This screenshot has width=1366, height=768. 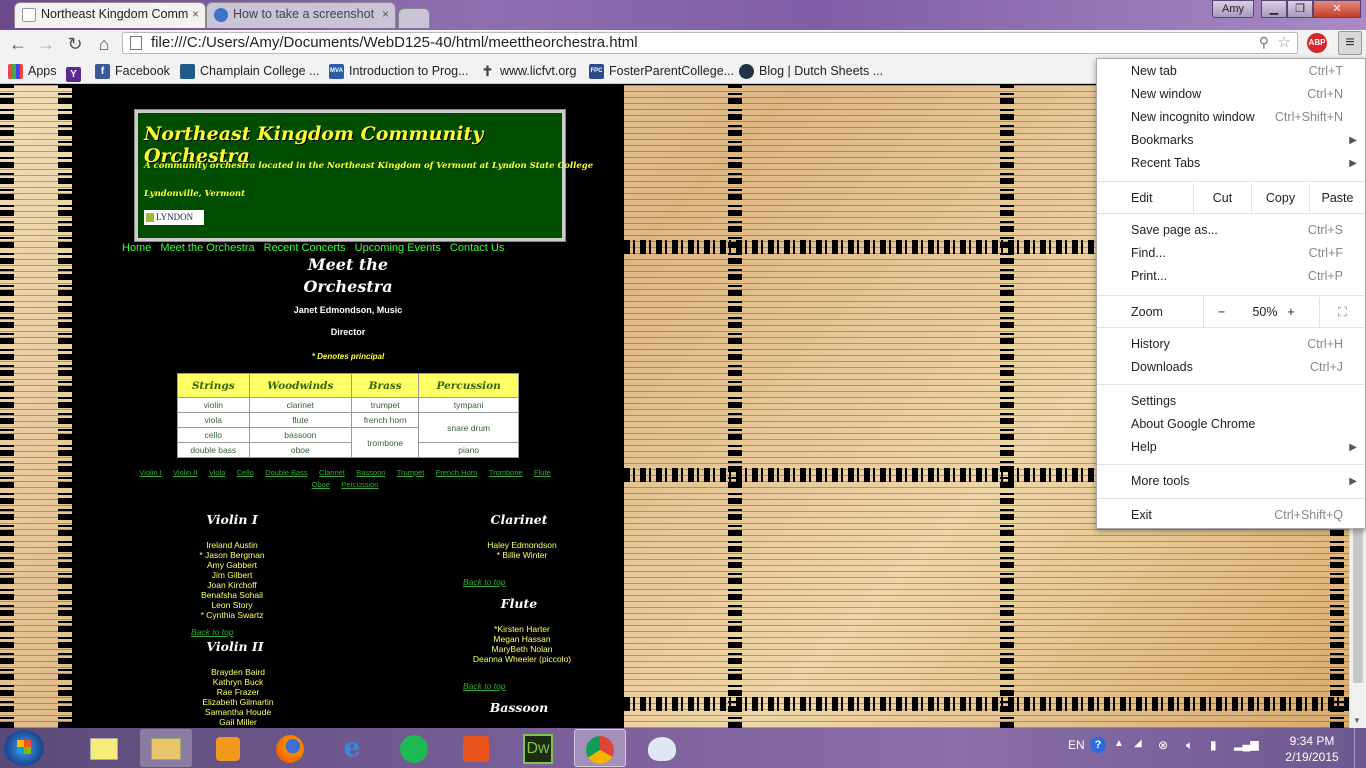 What do you see at coordinates (1300, 9) in the screenshot?
I see `maximize-button: ❐` at bounding box center [1300, 9].